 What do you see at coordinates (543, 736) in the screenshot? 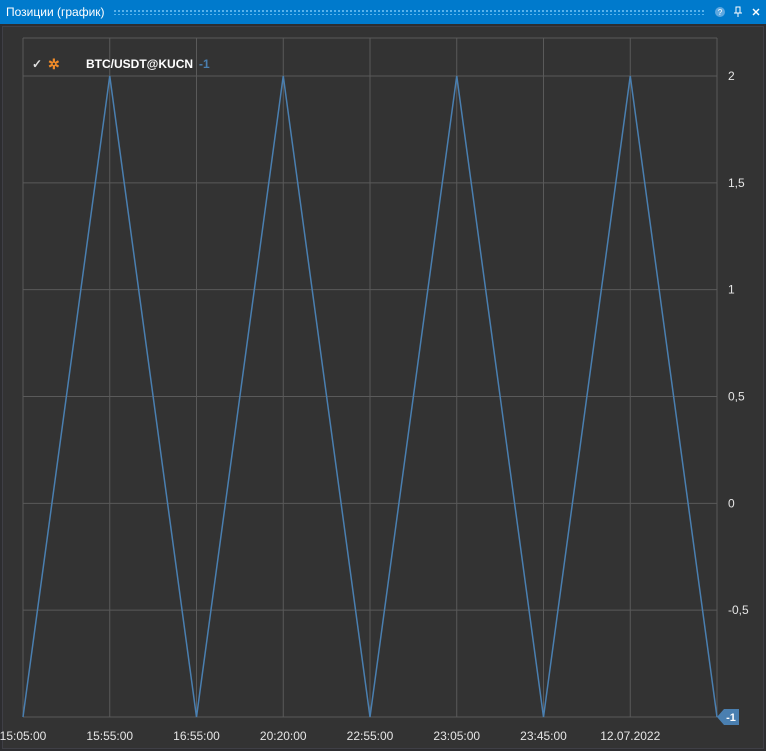
I see `x-tick-label: 23:45:00` at bounding box center [543, 736].